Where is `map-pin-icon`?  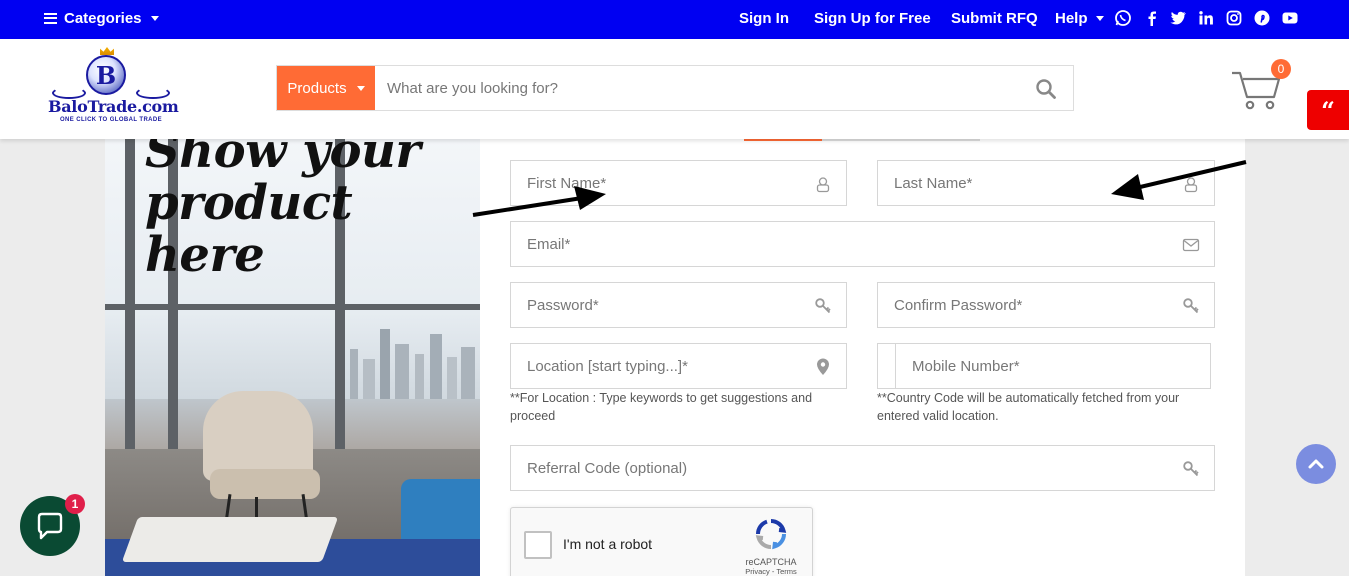
map-pin-icon is located at coordinates (823, 366).